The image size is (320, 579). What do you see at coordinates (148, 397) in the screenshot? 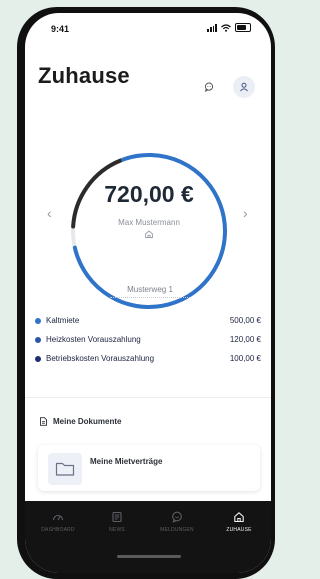
I see `section-divider` at bounding box center [148, 397].